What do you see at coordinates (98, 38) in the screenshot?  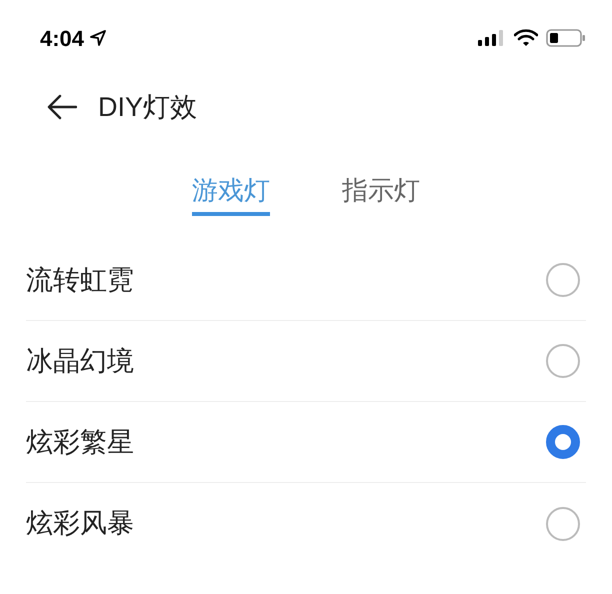 I see `location-arrow-icon` at bounding box center [98, 38].